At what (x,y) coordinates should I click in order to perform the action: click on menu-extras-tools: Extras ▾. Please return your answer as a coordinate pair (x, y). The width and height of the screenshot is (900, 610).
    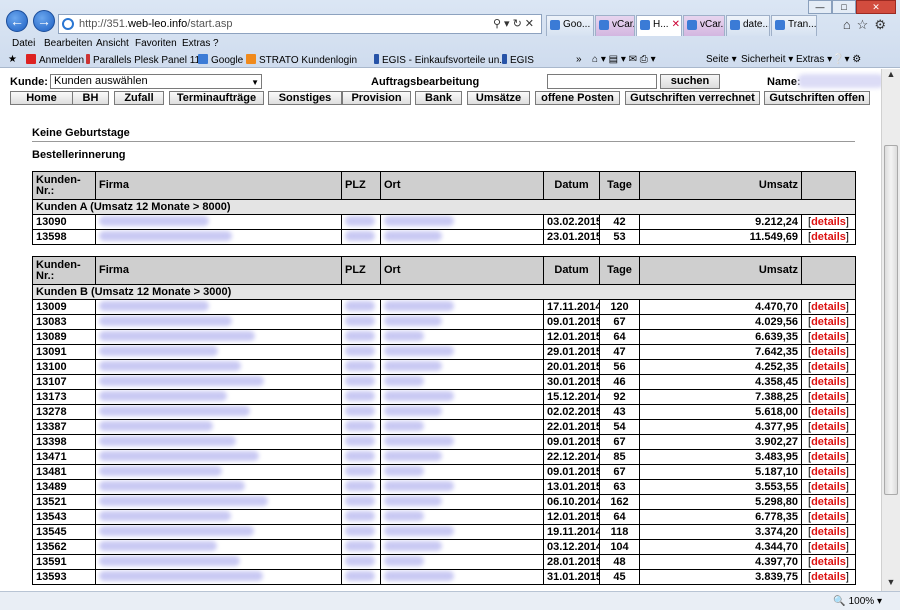
    Looking at the image, I should click on (814, 59).